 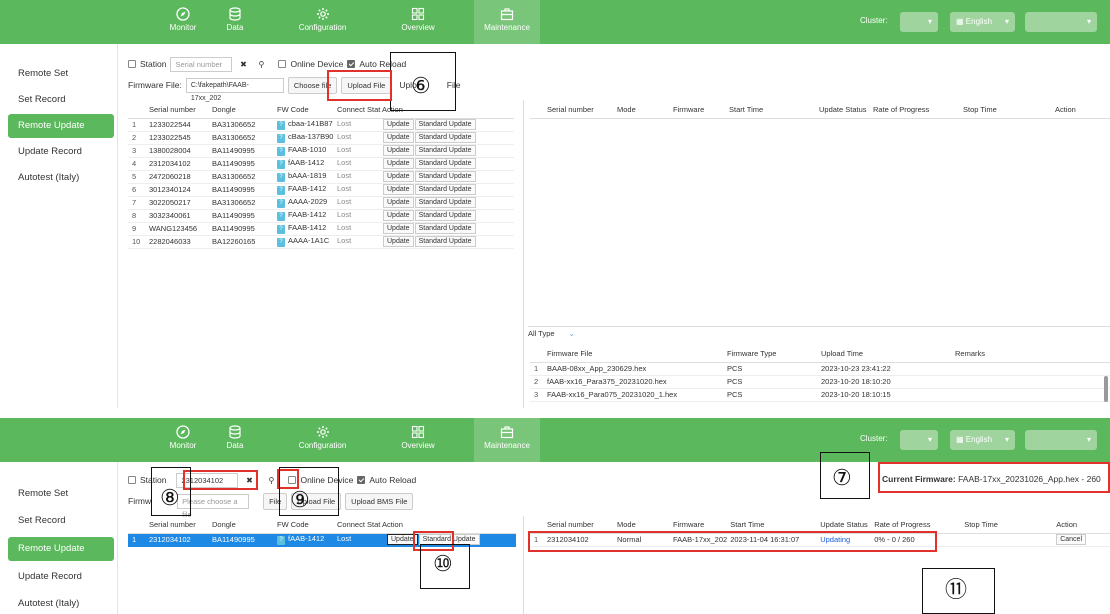 What do you see at coordinates (843, 110) in the screenshot?
I see `col-update-status: Update Status` at bounding box center [843, 110].